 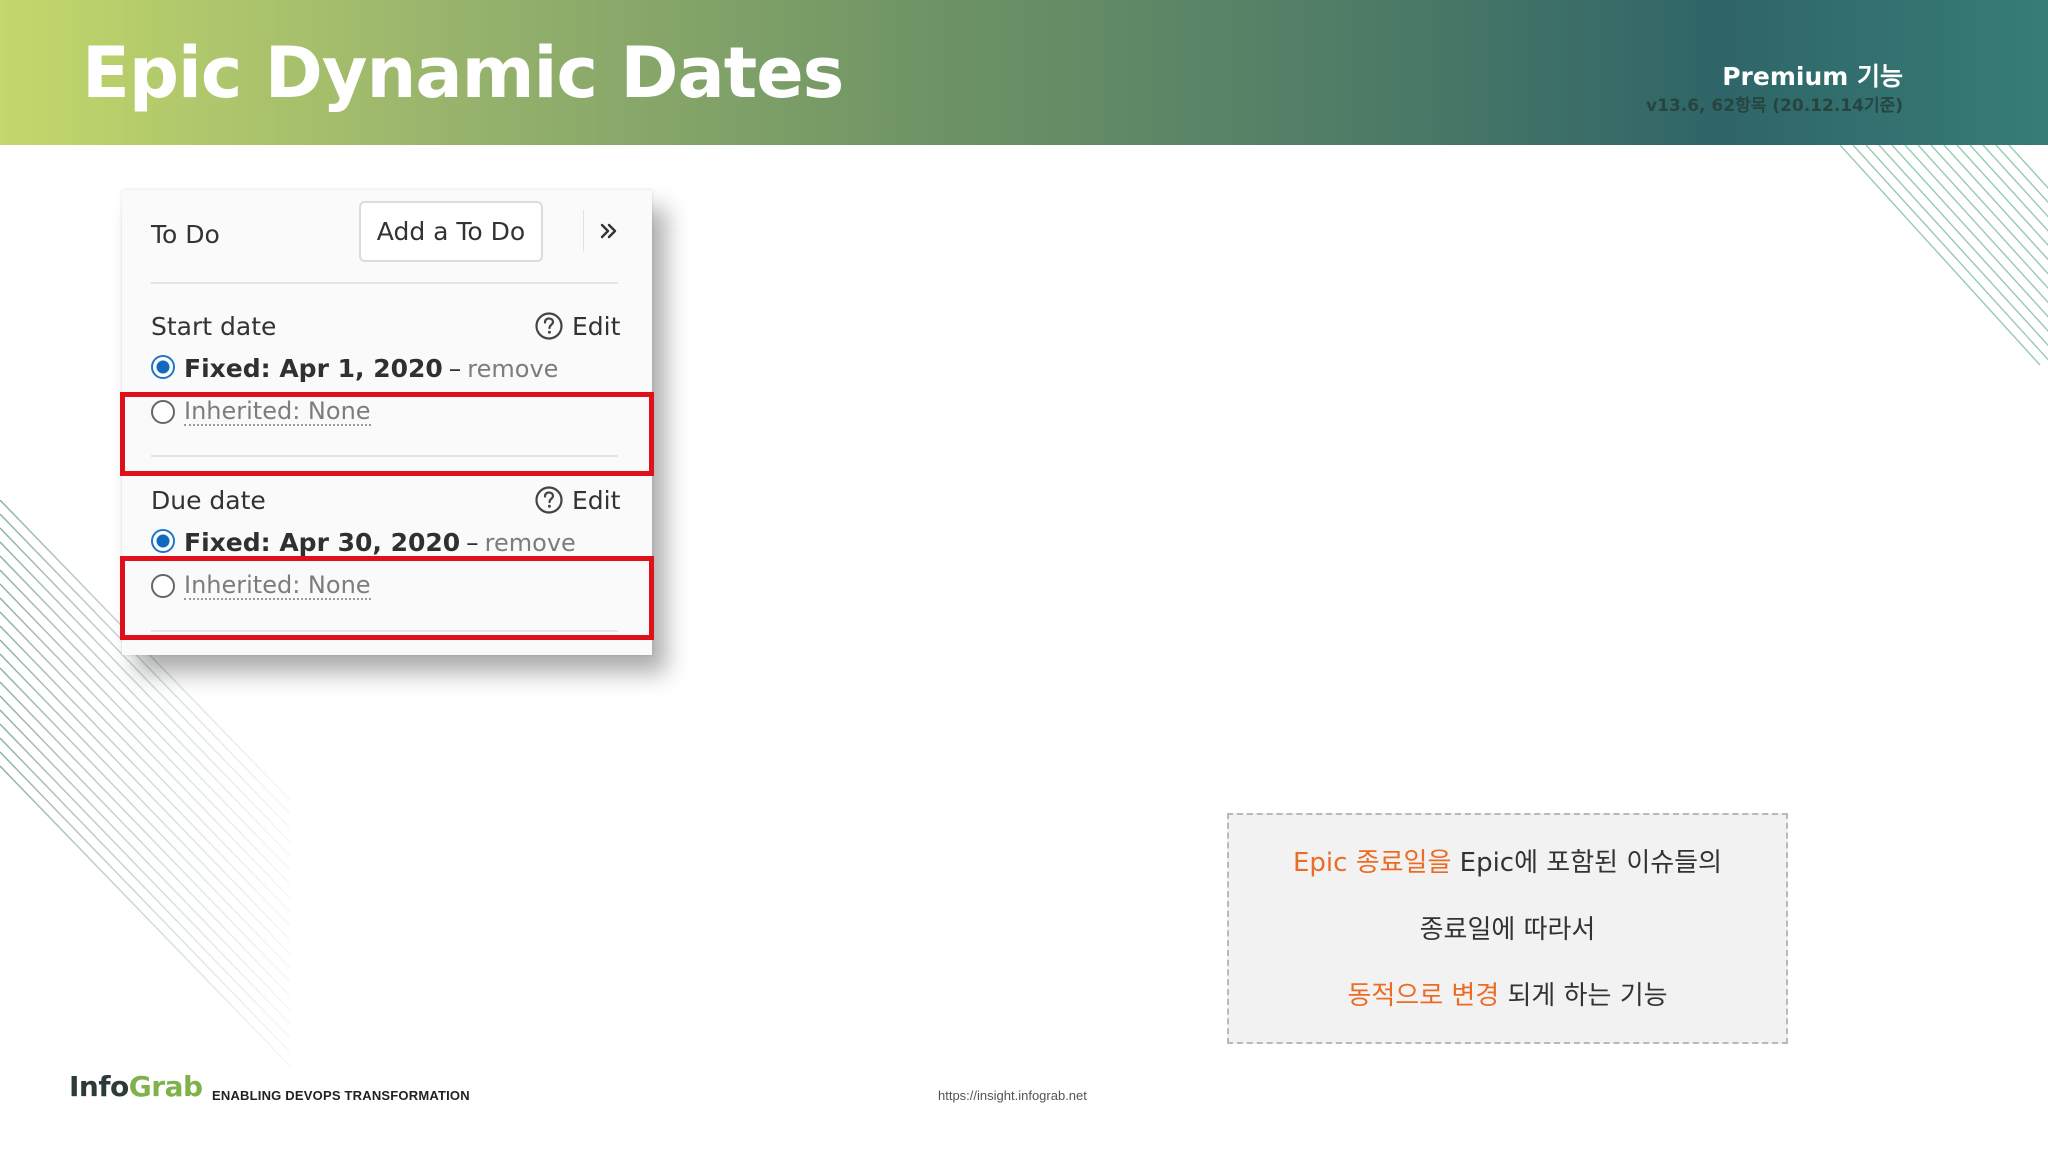 I want to click on due-date-edit-button: Edit, so click(x=577, y=500).